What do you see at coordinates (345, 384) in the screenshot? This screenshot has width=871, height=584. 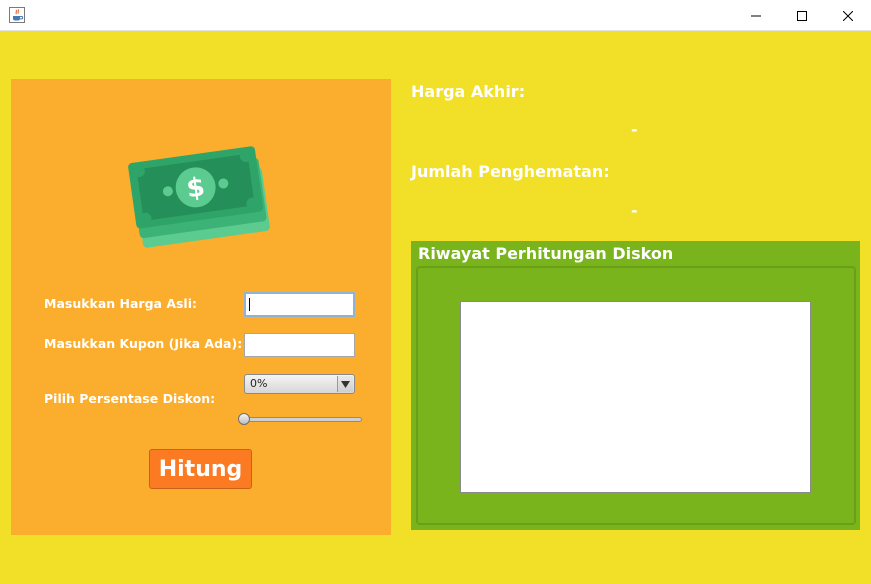 I see `chevron-down-icon` at bounding box center [345, 384].